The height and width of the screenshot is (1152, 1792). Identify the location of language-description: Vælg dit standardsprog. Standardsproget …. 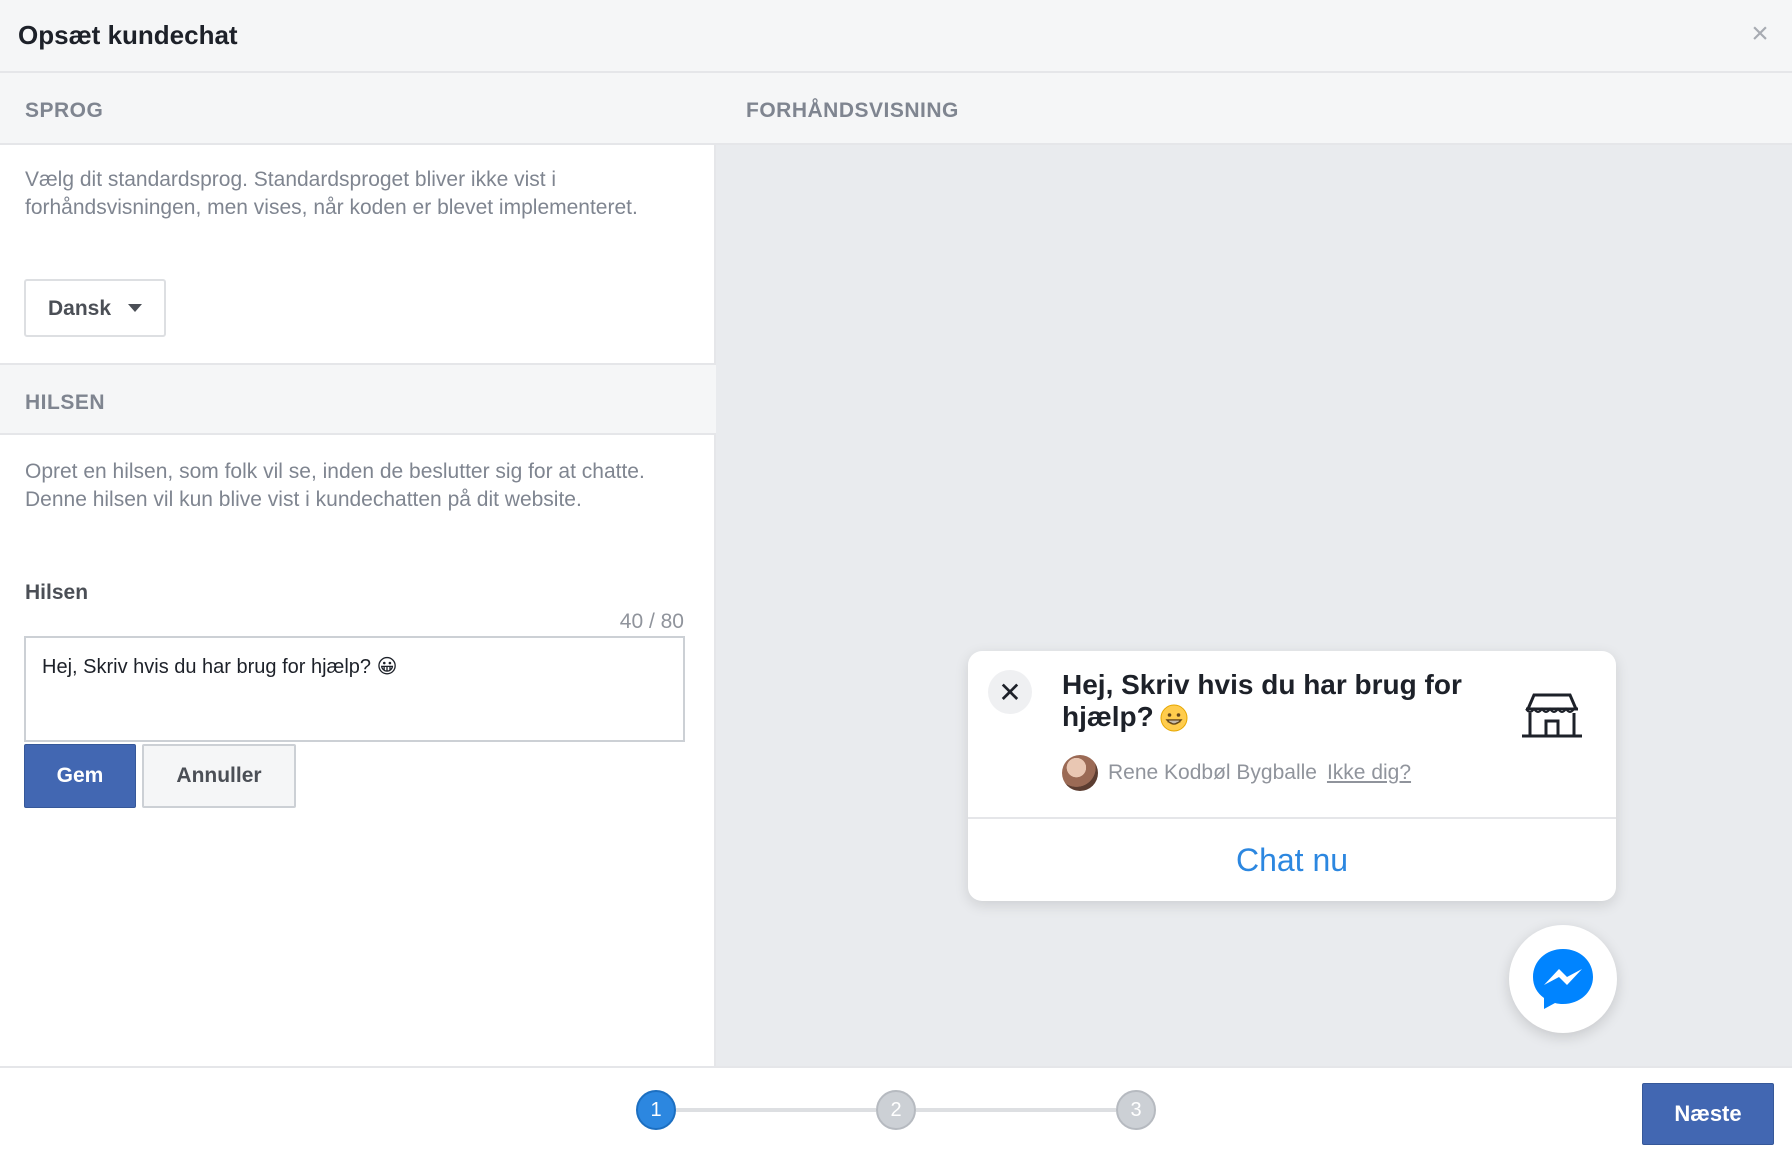
(331, 193).